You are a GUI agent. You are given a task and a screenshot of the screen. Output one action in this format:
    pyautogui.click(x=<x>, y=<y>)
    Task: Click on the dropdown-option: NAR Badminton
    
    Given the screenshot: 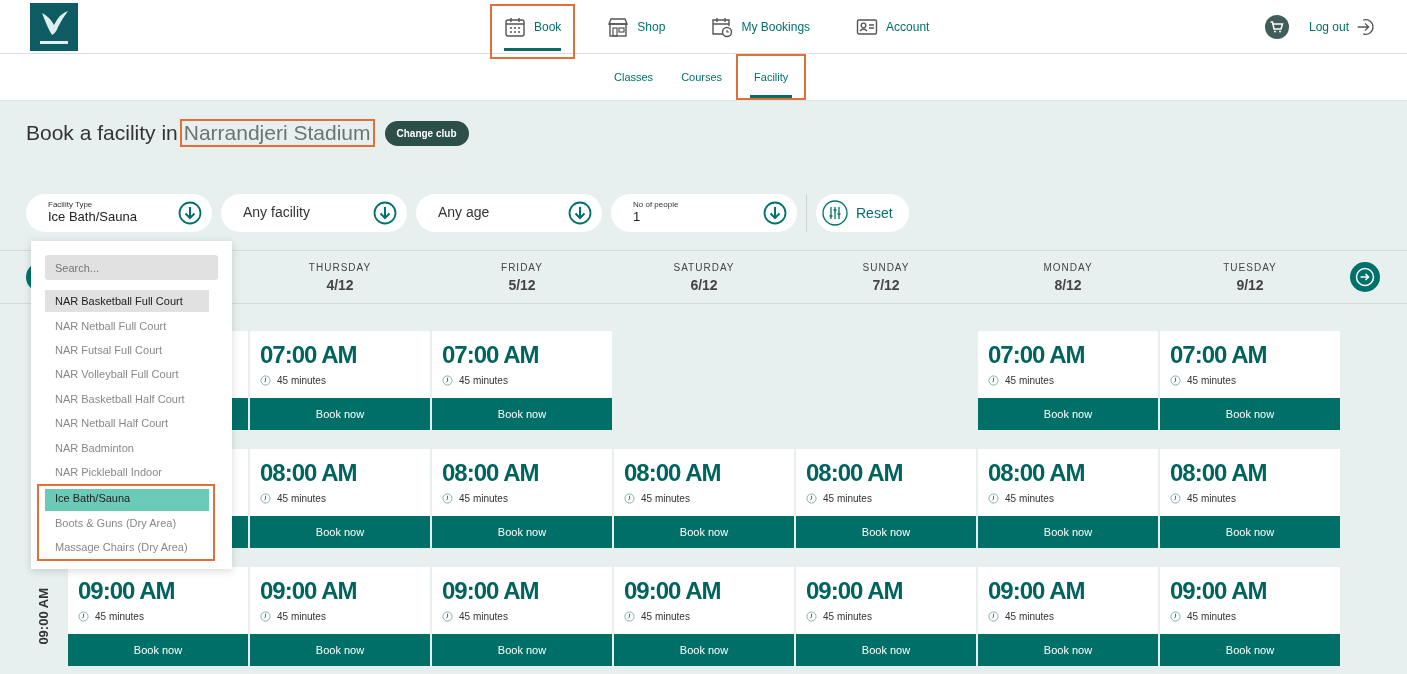 What is the action you would take?
    pyautogui.click(x=126, y=447)
    